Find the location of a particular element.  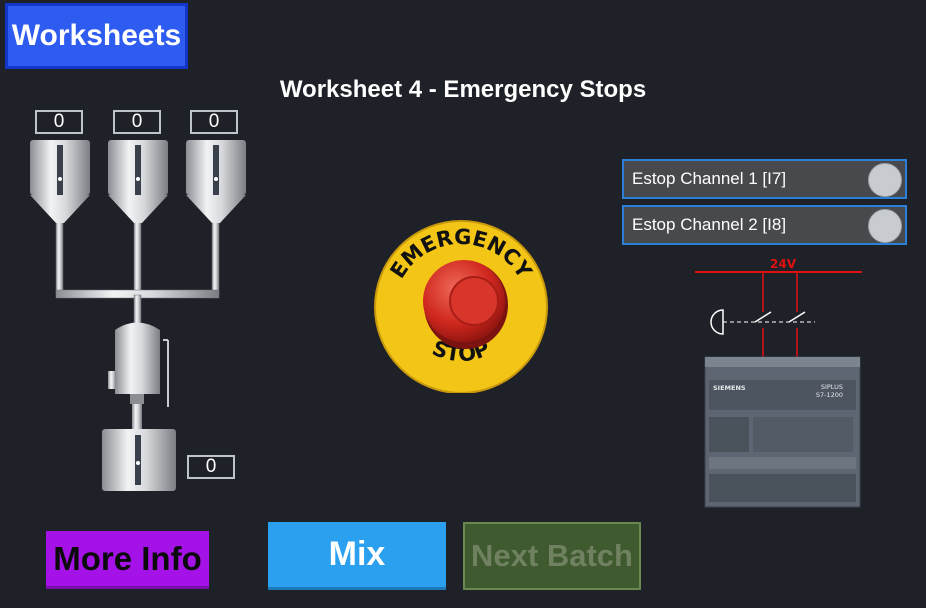

next-batch-button: Next Batch is located at coordinates (552, 556).